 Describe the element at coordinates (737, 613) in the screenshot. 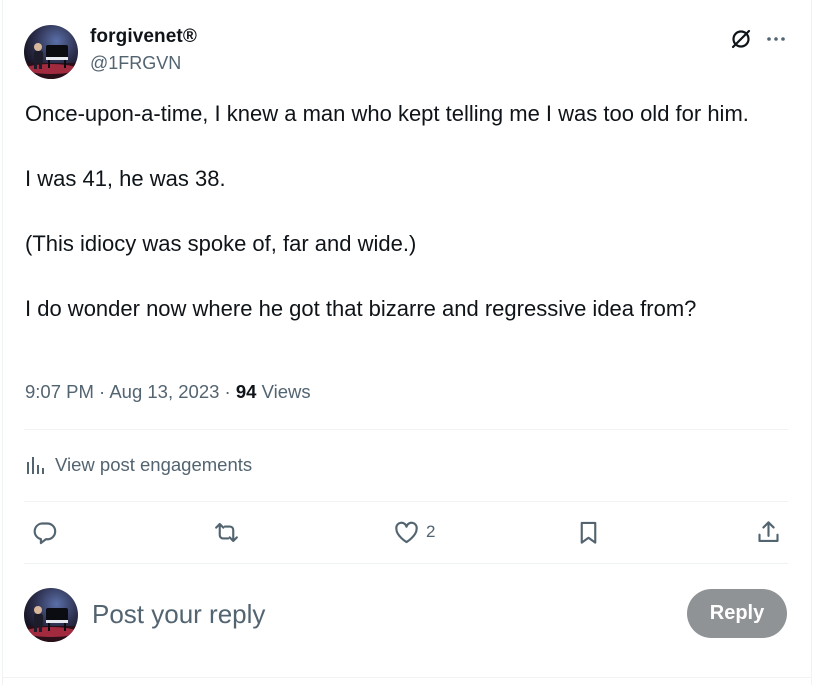

I see `reply-button: Reply` at that location.